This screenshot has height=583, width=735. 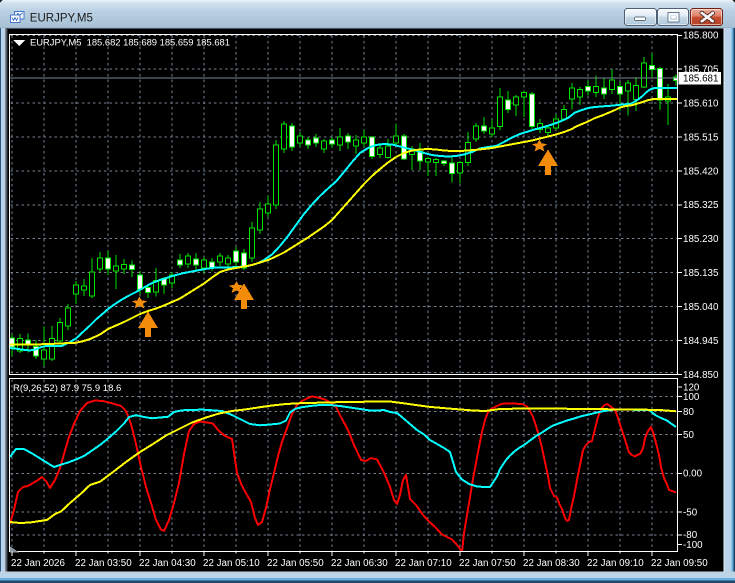 I want to click on svg-text: 184.850, so click(x=701, y=375).